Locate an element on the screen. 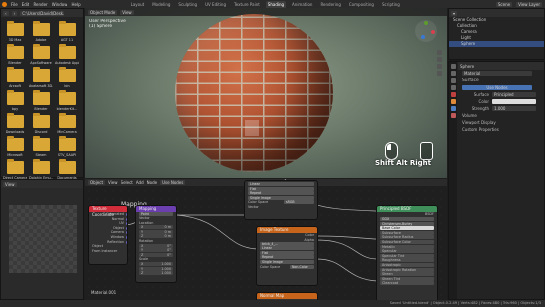  folder-item: AGT 11 is located at coordinates (67, 31).